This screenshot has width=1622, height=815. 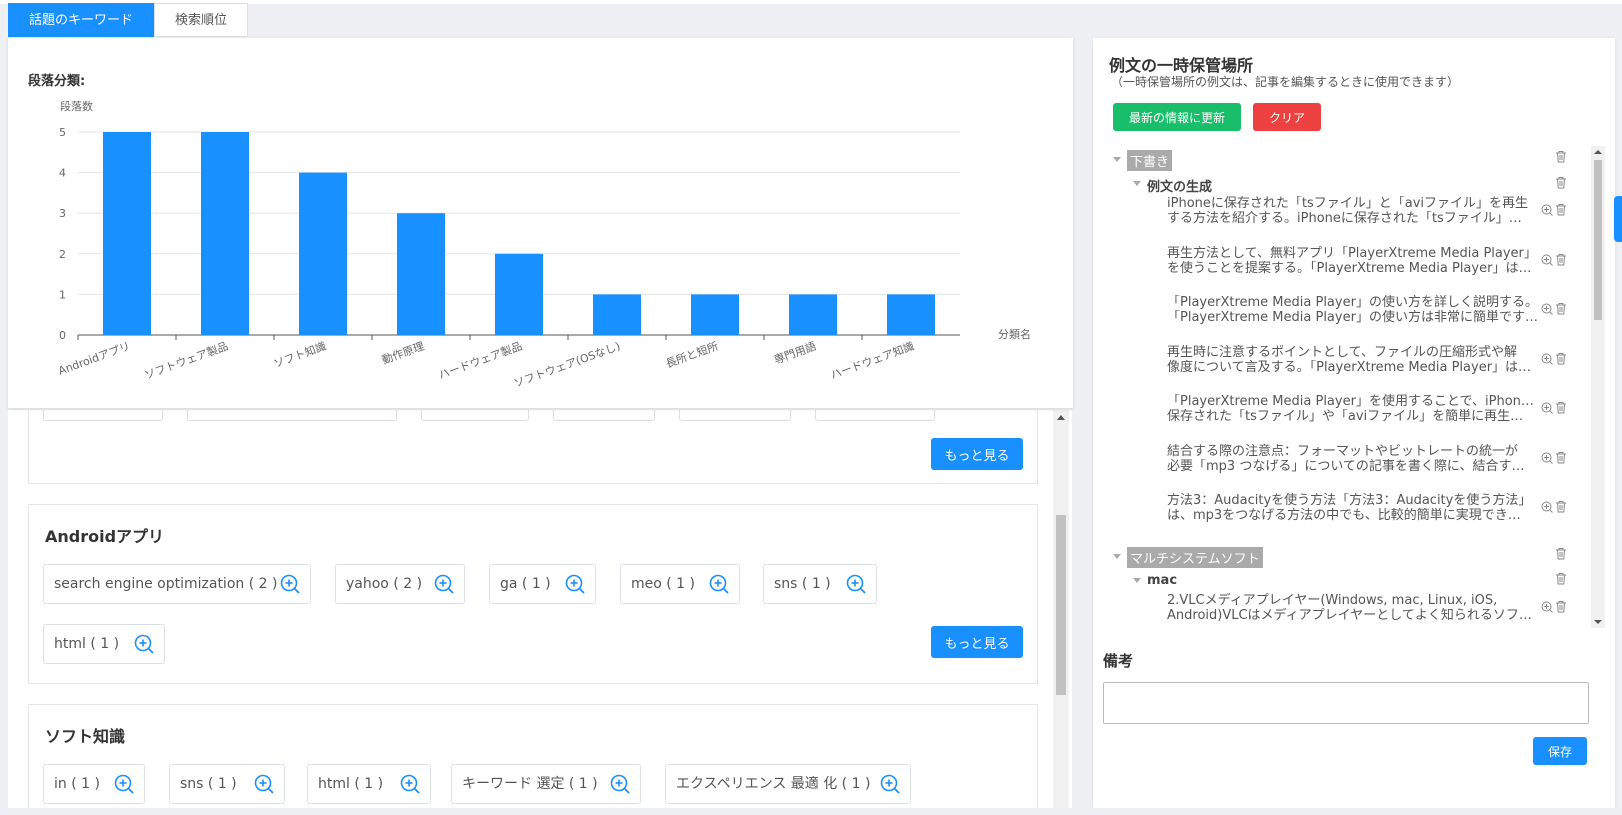 I want to click on keyword-chip: meo ( 1 ), so click(x=680, y=584).